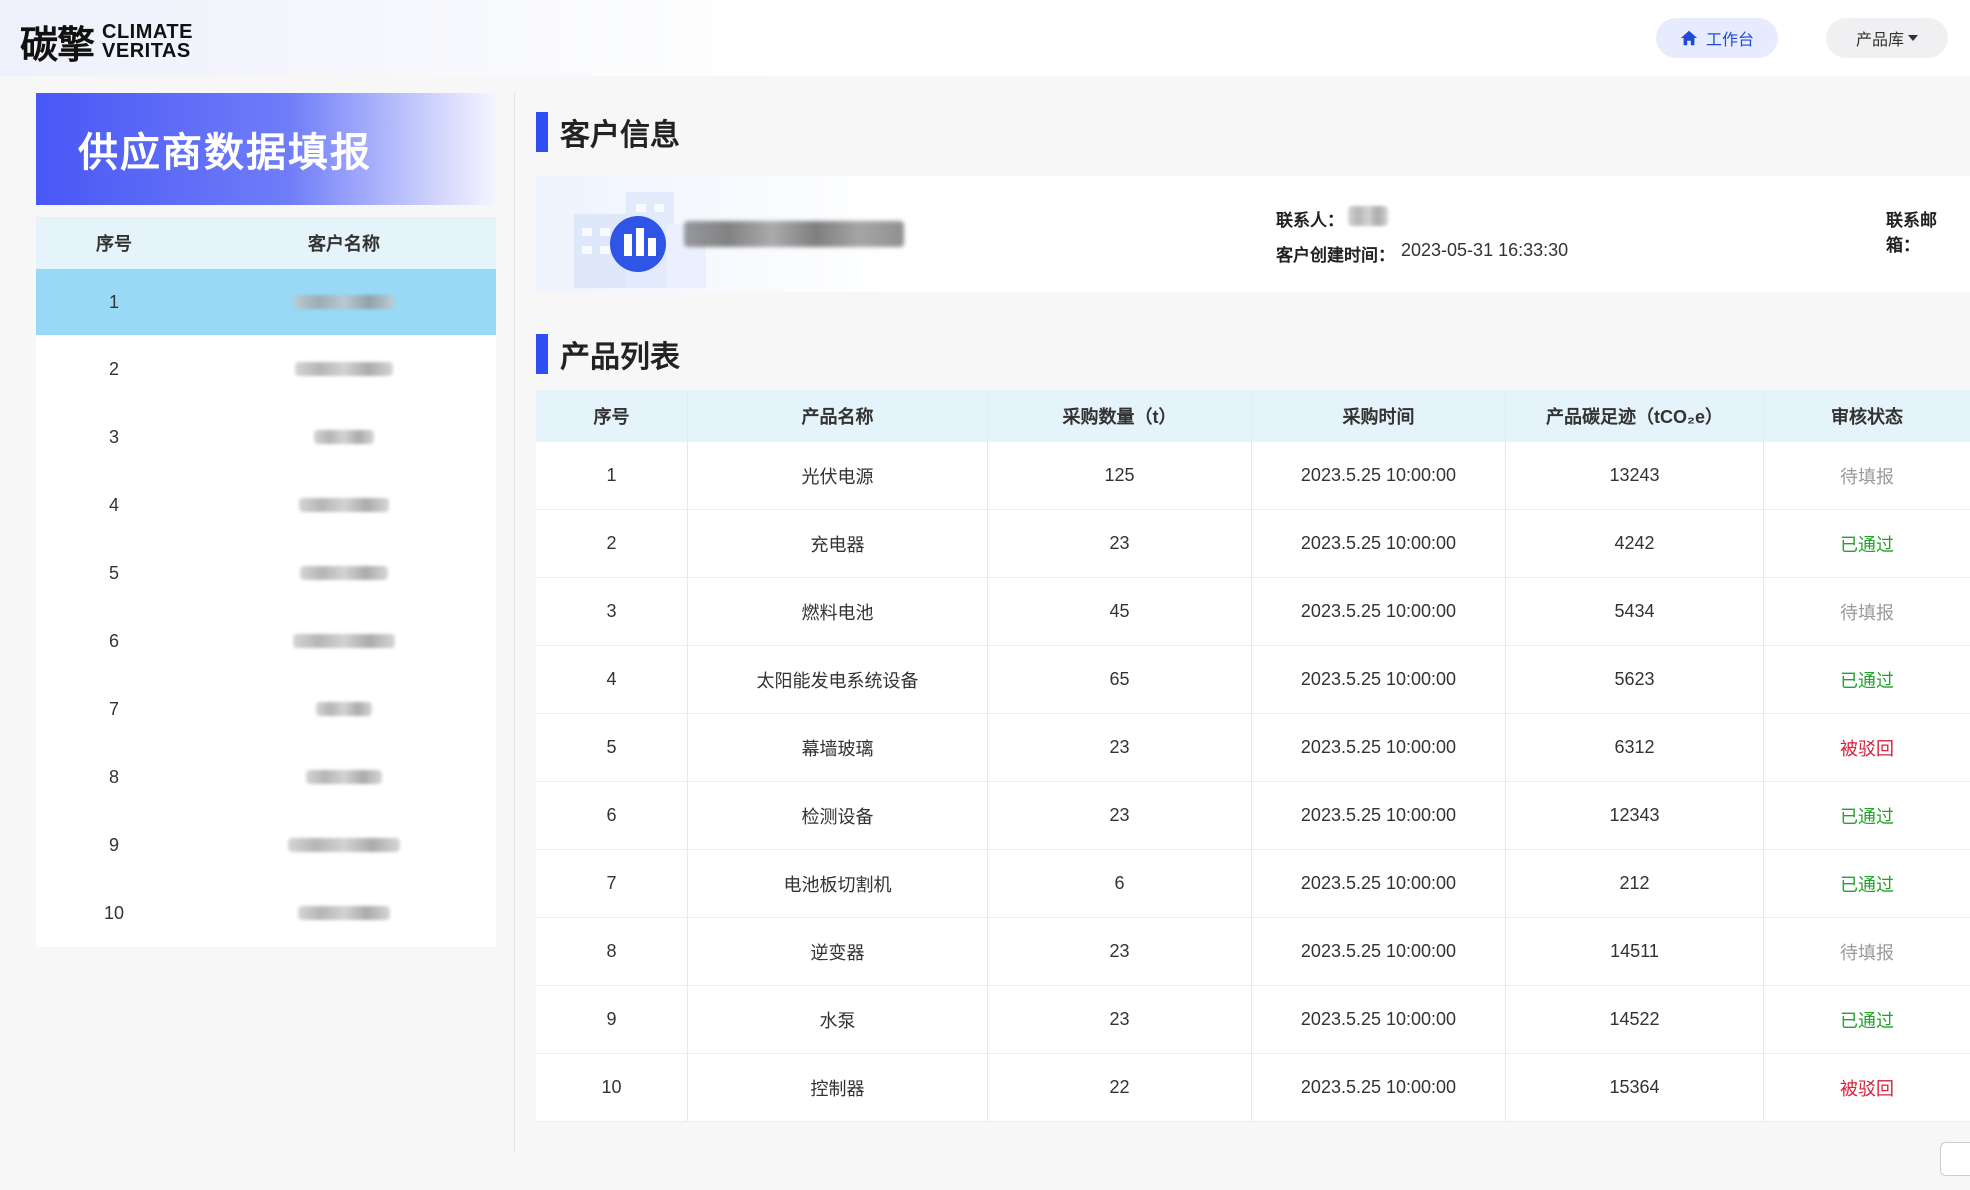 The image size is (1970, 1190). What do you see at coordinates (608, 354) in the screenshot?
I see `product-list-heading: 产品列表` at bounding box center [608, 354].